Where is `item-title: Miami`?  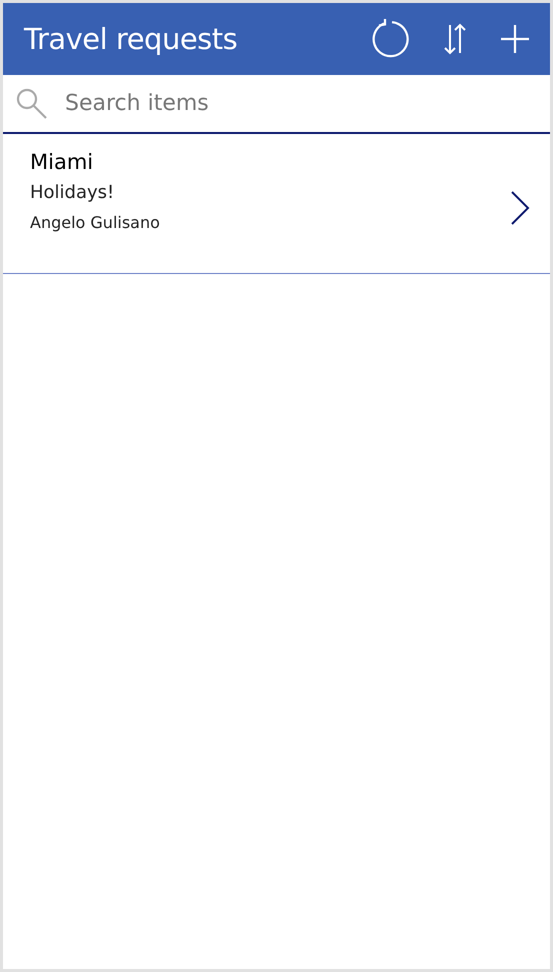 item-title: Miami is located at coordinates (62, 162).